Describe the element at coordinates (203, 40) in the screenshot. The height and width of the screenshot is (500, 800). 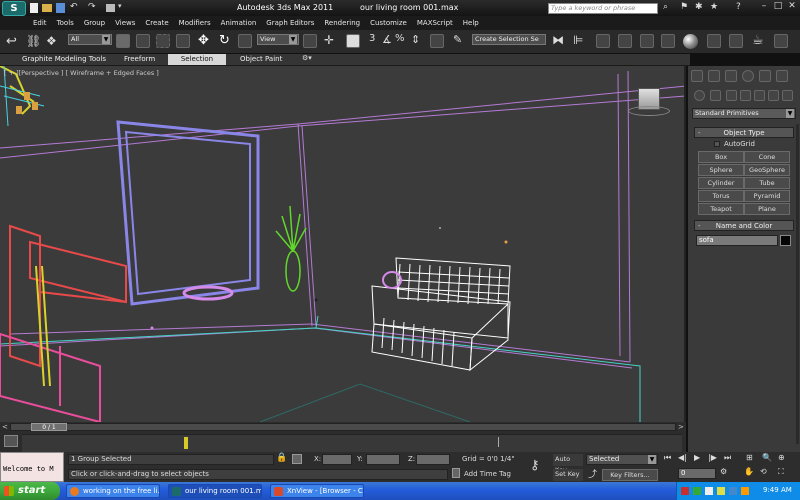
I see `move-icon: ✥` at that location.